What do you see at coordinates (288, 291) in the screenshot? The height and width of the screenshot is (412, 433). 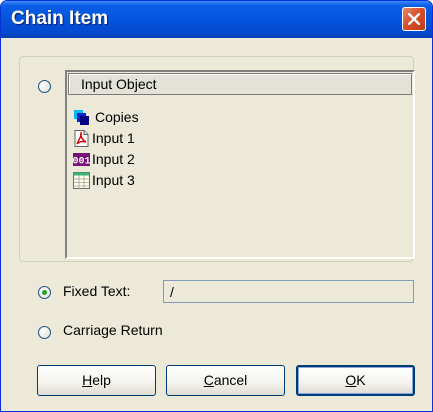 I see `fixed-text-input` at bounding box center [288, 291].